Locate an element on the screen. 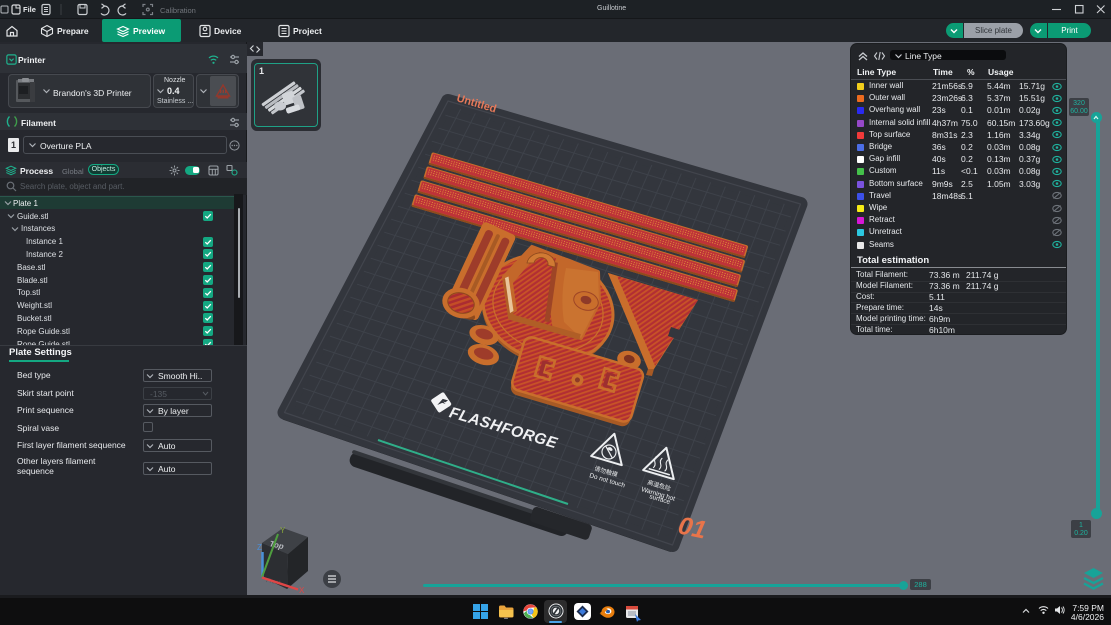  svg-text: Z is located at coordinates (259, 547).